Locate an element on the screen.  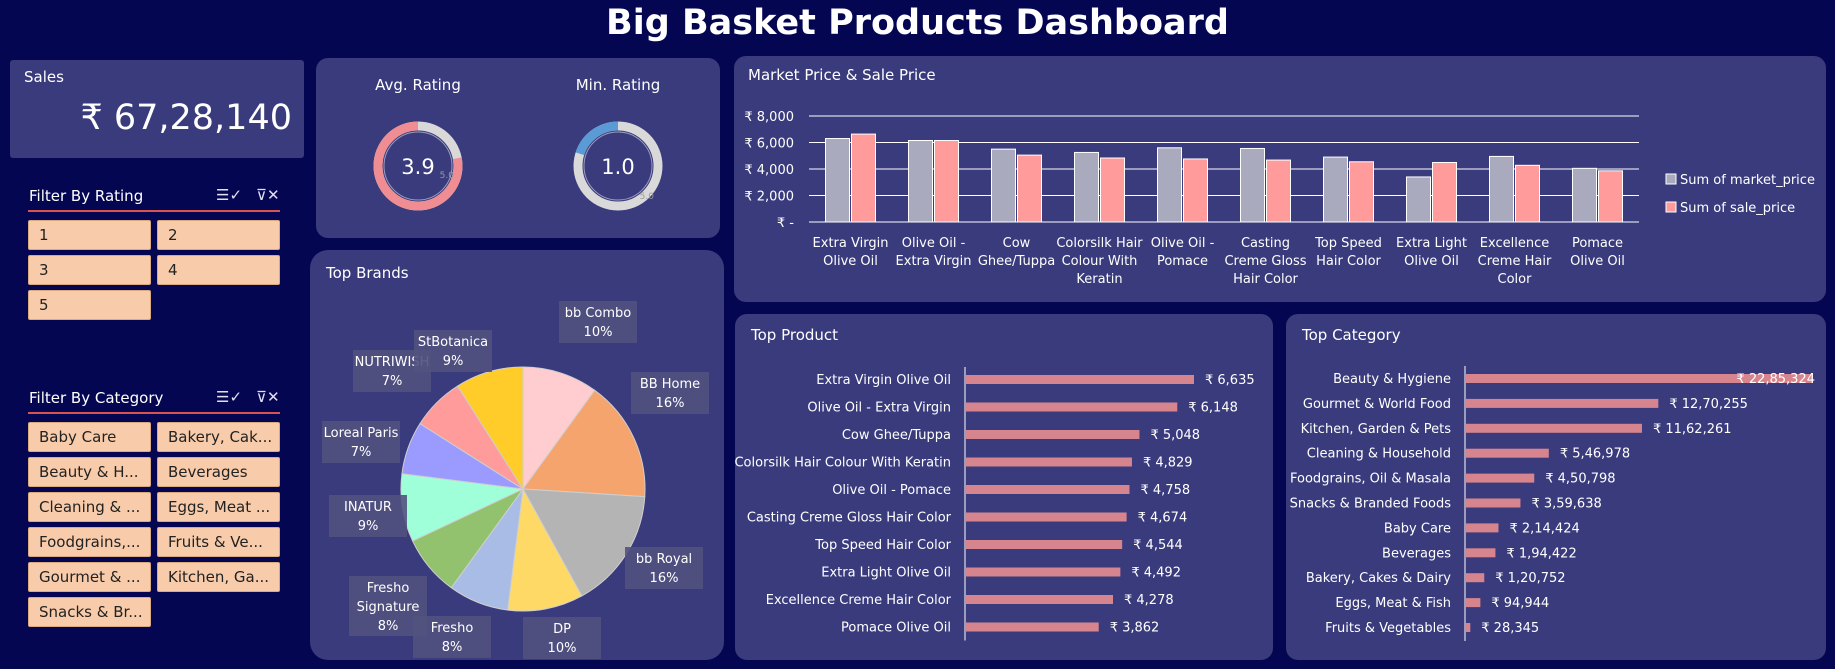
category-label: Bakery, Cakes & Dairy is located at coordinates (1378, 578).